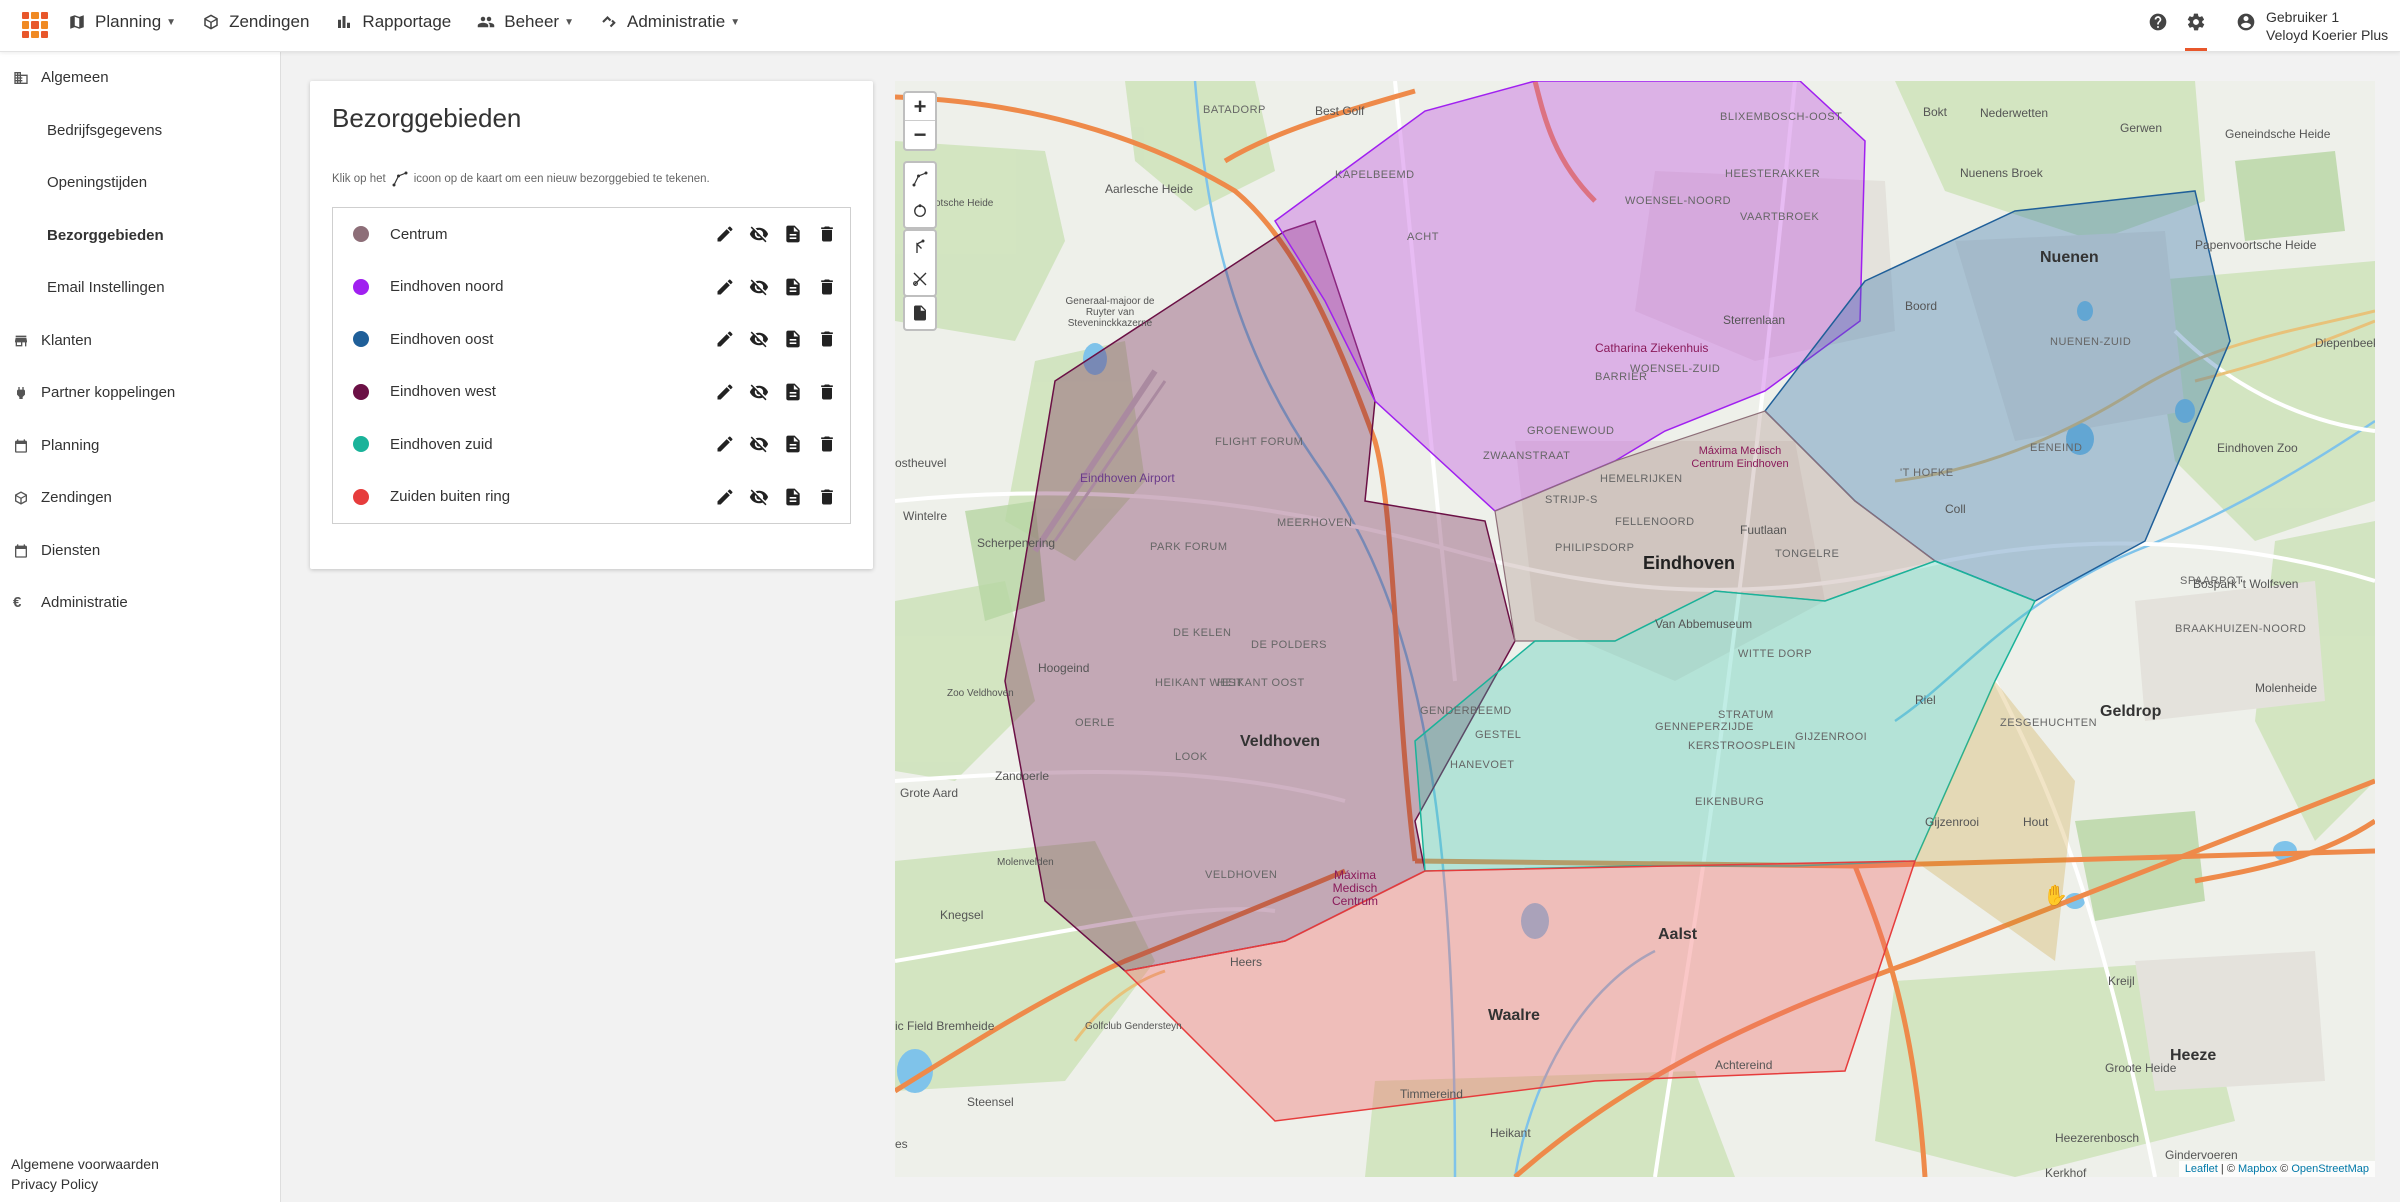 The height and width of the screenshot is (1202, 2400). What do you see at coordinates (443, 391) in the screenshot?
I see `area-name: Eindhoven west` at bounding box center [443, 391].